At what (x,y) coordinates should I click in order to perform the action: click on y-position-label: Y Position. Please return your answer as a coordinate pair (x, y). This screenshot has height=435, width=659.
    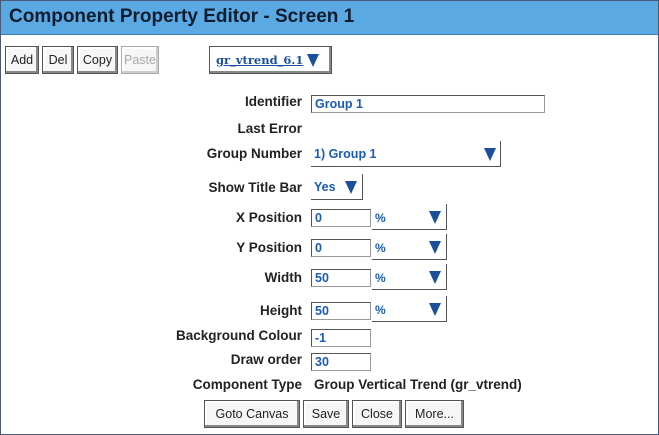
    Looking at the image, I should click on (269, 247).